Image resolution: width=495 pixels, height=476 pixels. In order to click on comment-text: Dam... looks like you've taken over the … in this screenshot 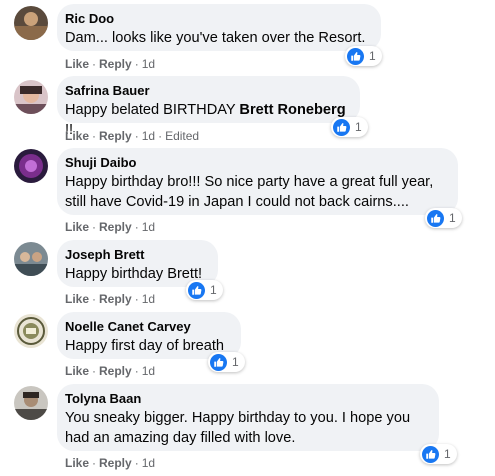, I will do `click(215, 38)`.